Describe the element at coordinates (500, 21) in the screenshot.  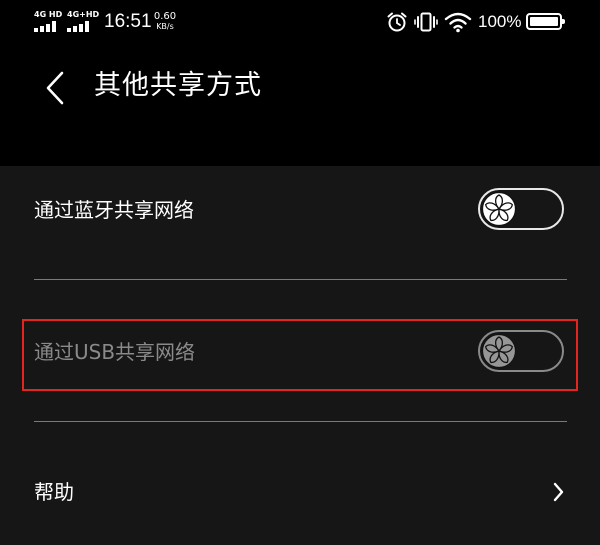
I see `battery-percentage: 100%` at that location.